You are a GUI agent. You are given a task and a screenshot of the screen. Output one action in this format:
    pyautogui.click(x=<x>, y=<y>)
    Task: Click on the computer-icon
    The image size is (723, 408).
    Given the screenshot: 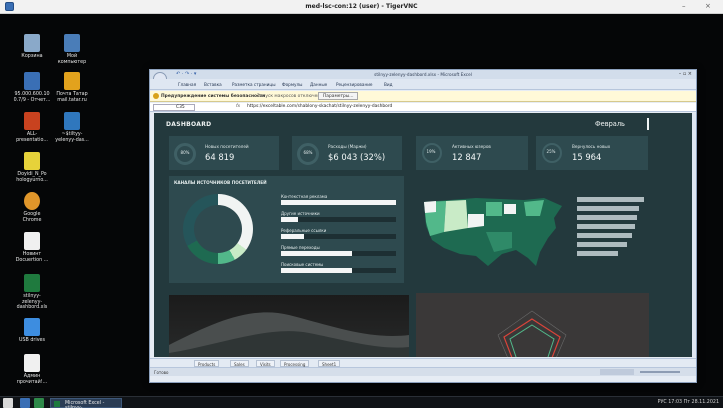 What is the action you would take?
    pyautogui.click(x=72, y=43)
    